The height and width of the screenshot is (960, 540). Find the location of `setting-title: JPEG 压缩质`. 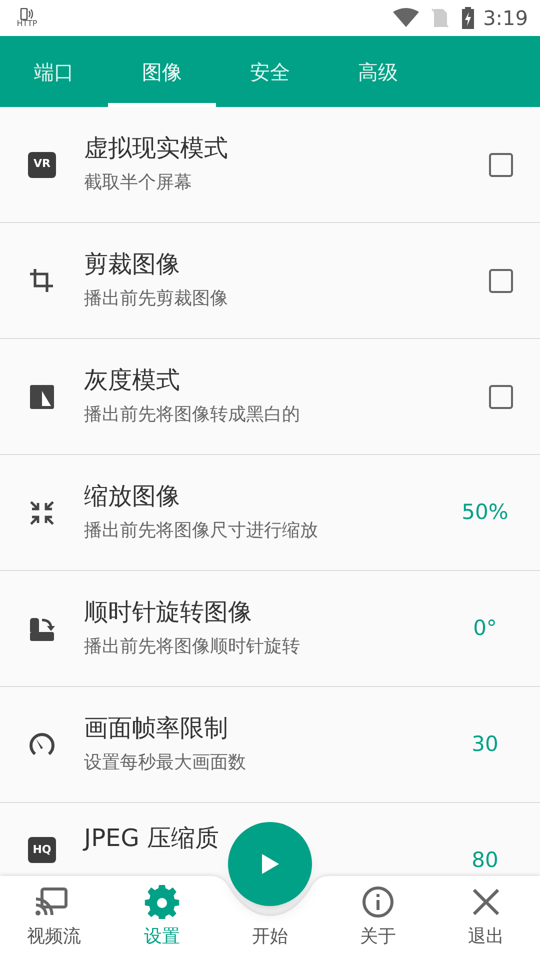

setting-title: JPEG 压缩质 is located at coordinates (151, 838).